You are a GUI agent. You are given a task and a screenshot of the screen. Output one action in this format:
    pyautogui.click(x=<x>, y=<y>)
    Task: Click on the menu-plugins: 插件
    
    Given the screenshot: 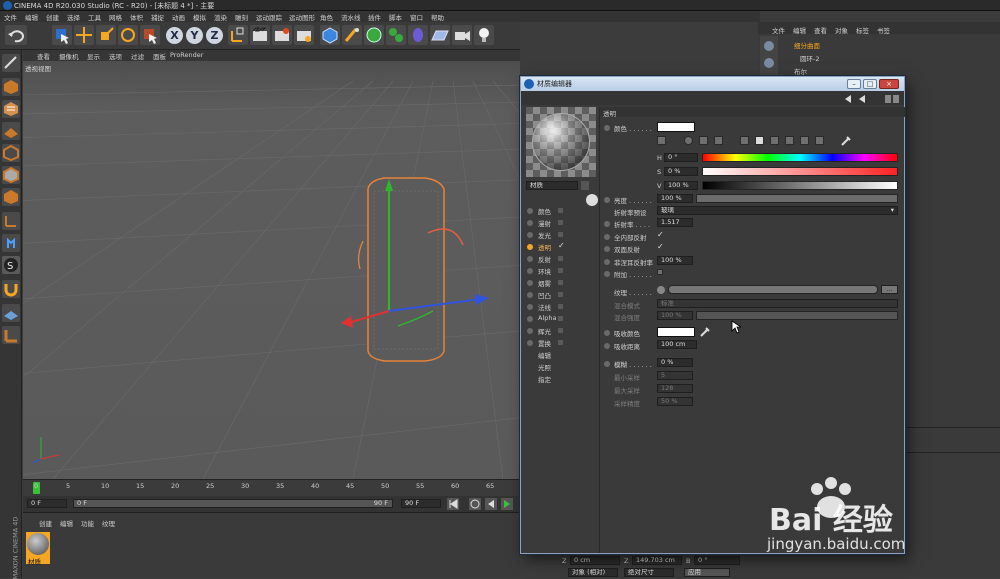 What is the action you would take?
    pyautogui.click(x=374, y=17)
    